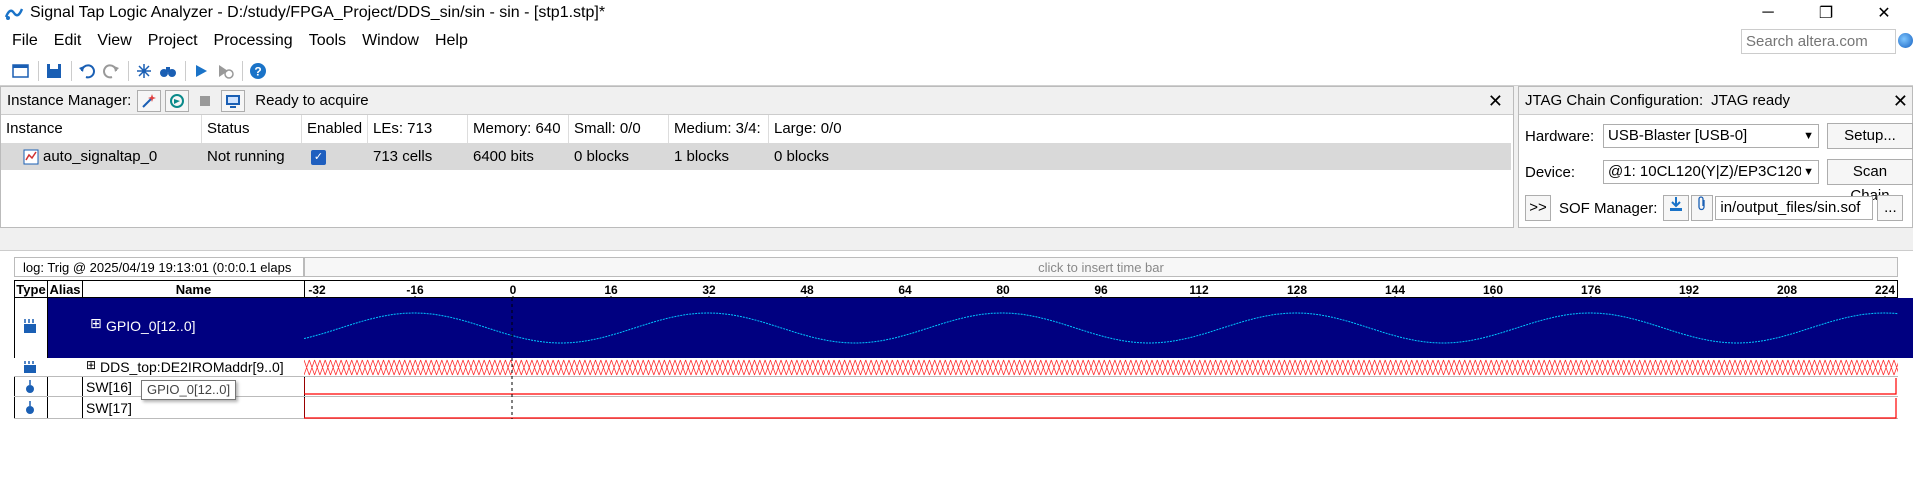  What do you see at coordinates (1100, 408) in the screenshot?
I see `sw17-trace` at bounding box center [1100, 408].